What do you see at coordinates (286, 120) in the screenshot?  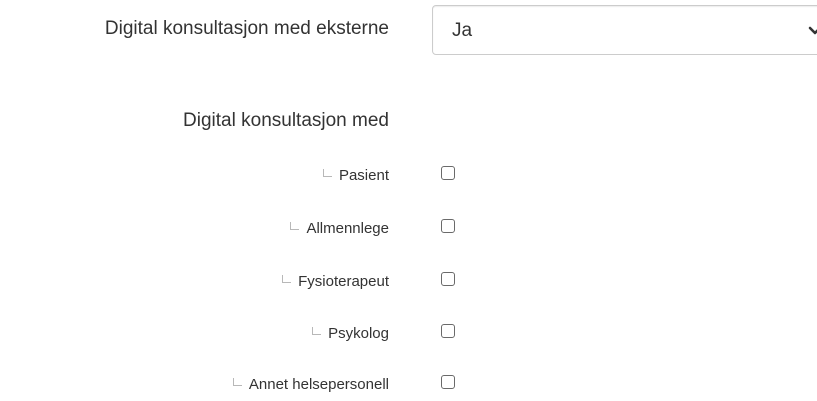 I see `consult-with-group-label: Digital konsultasjon med` at bounding box center [286, 120].